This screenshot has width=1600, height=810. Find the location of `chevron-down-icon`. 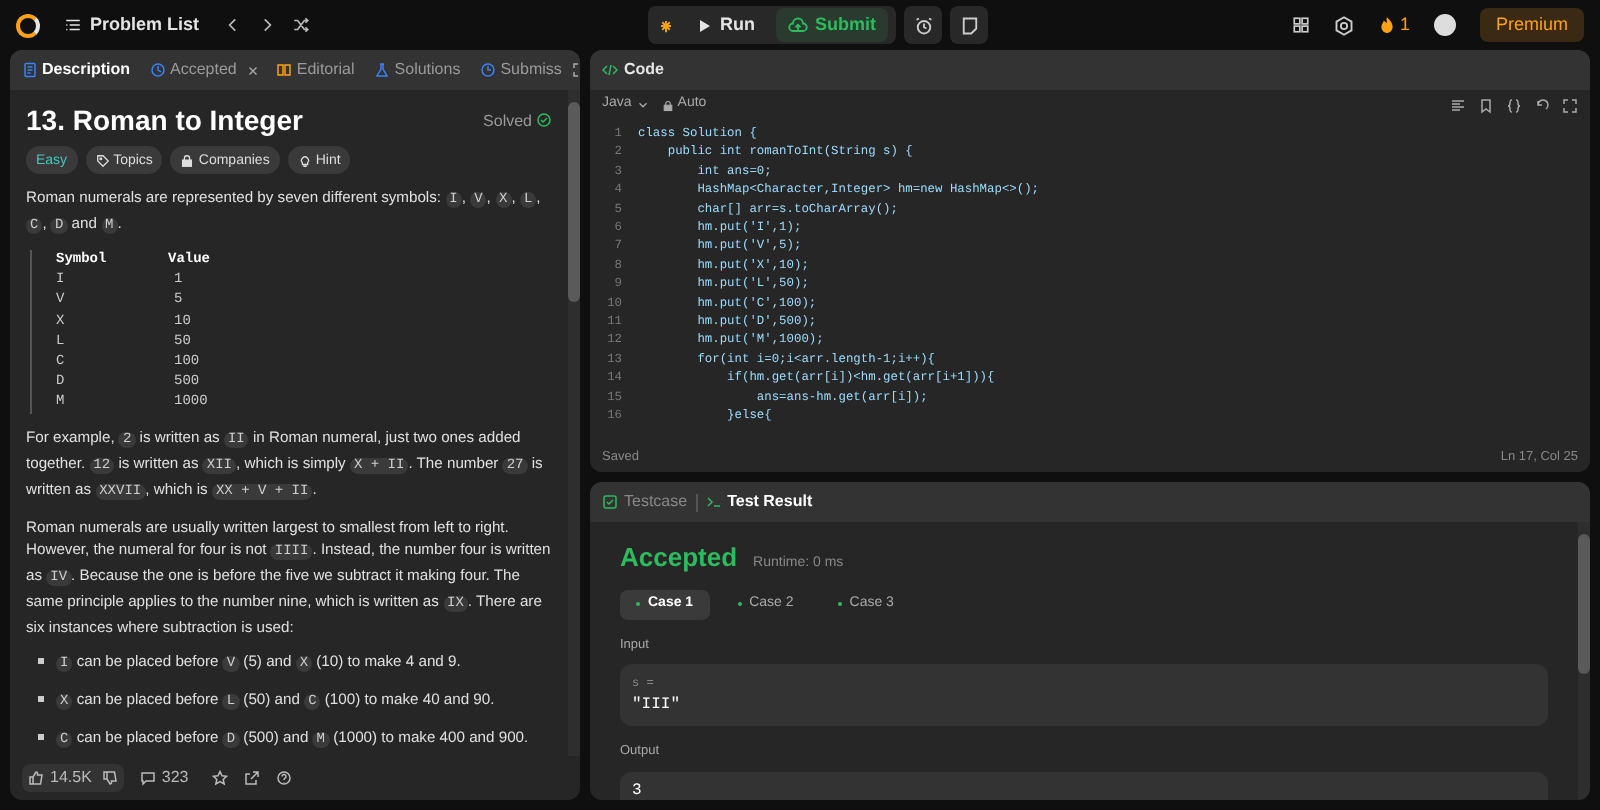

chevron-down-icon is located at coordinates (642, 105).